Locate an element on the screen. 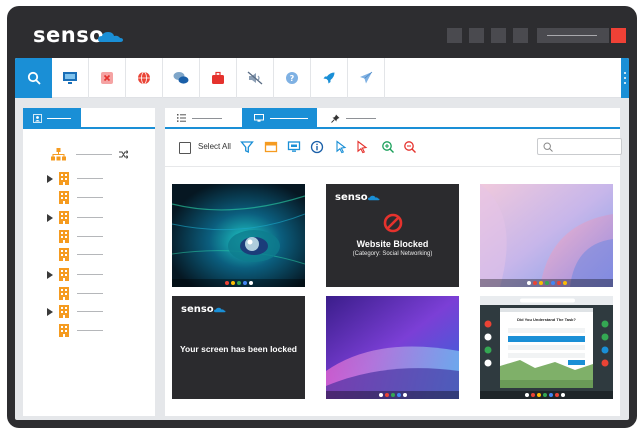 This screenshot has width=642, height=434. blocked-category: (Category: Social Networking) is located at coordinates (392, 254).